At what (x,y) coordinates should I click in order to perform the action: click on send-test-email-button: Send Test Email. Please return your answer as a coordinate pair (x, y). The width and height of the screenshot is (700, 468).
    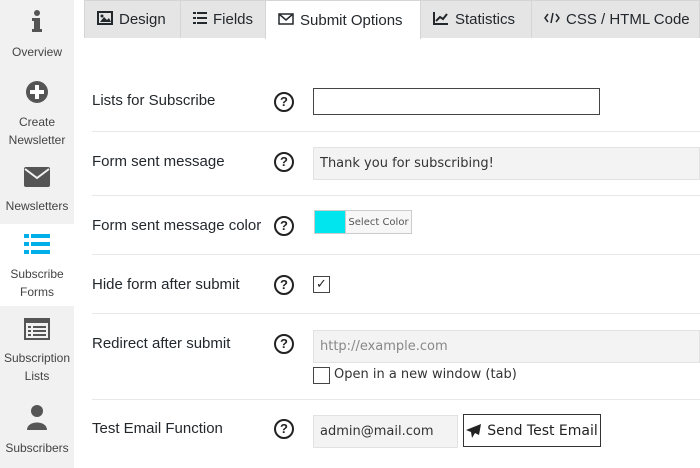
    Looking at the image, I should click on (532, 430).